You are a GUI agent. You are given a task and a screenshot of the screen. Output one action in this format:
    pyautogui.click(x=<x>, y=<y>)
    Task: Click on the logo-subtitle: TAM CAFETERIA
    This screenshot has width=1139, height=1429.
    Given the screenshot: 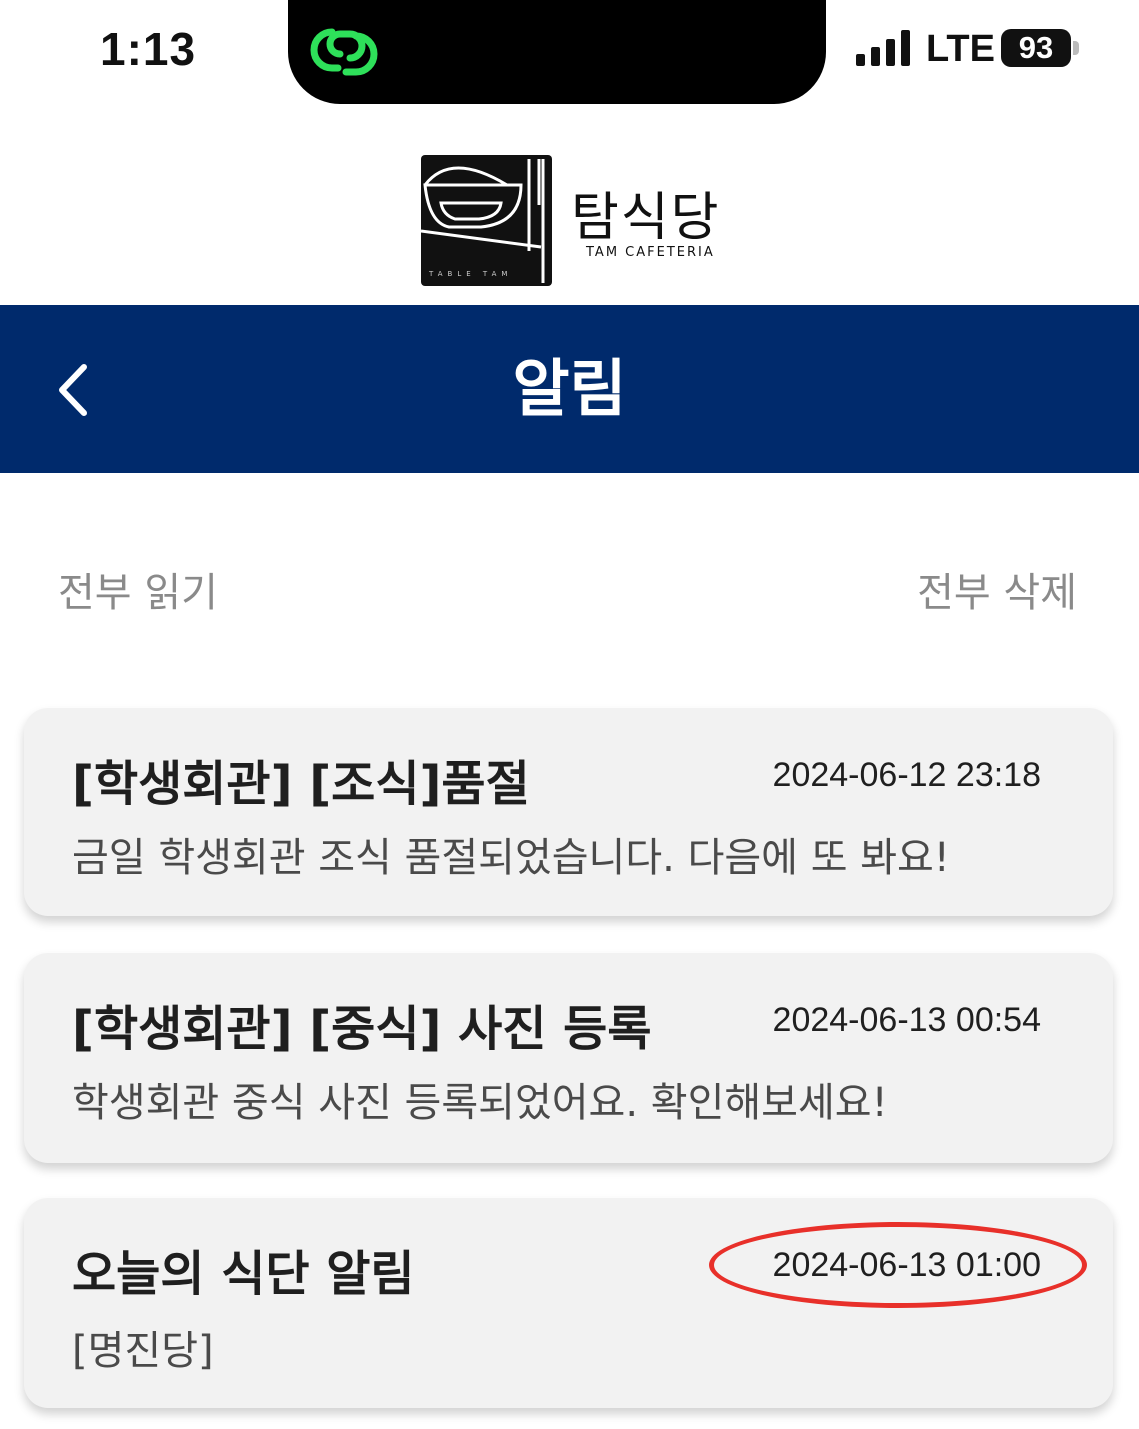 What is the action you would take?
    pyautogui.click(x=650, y=252)
    